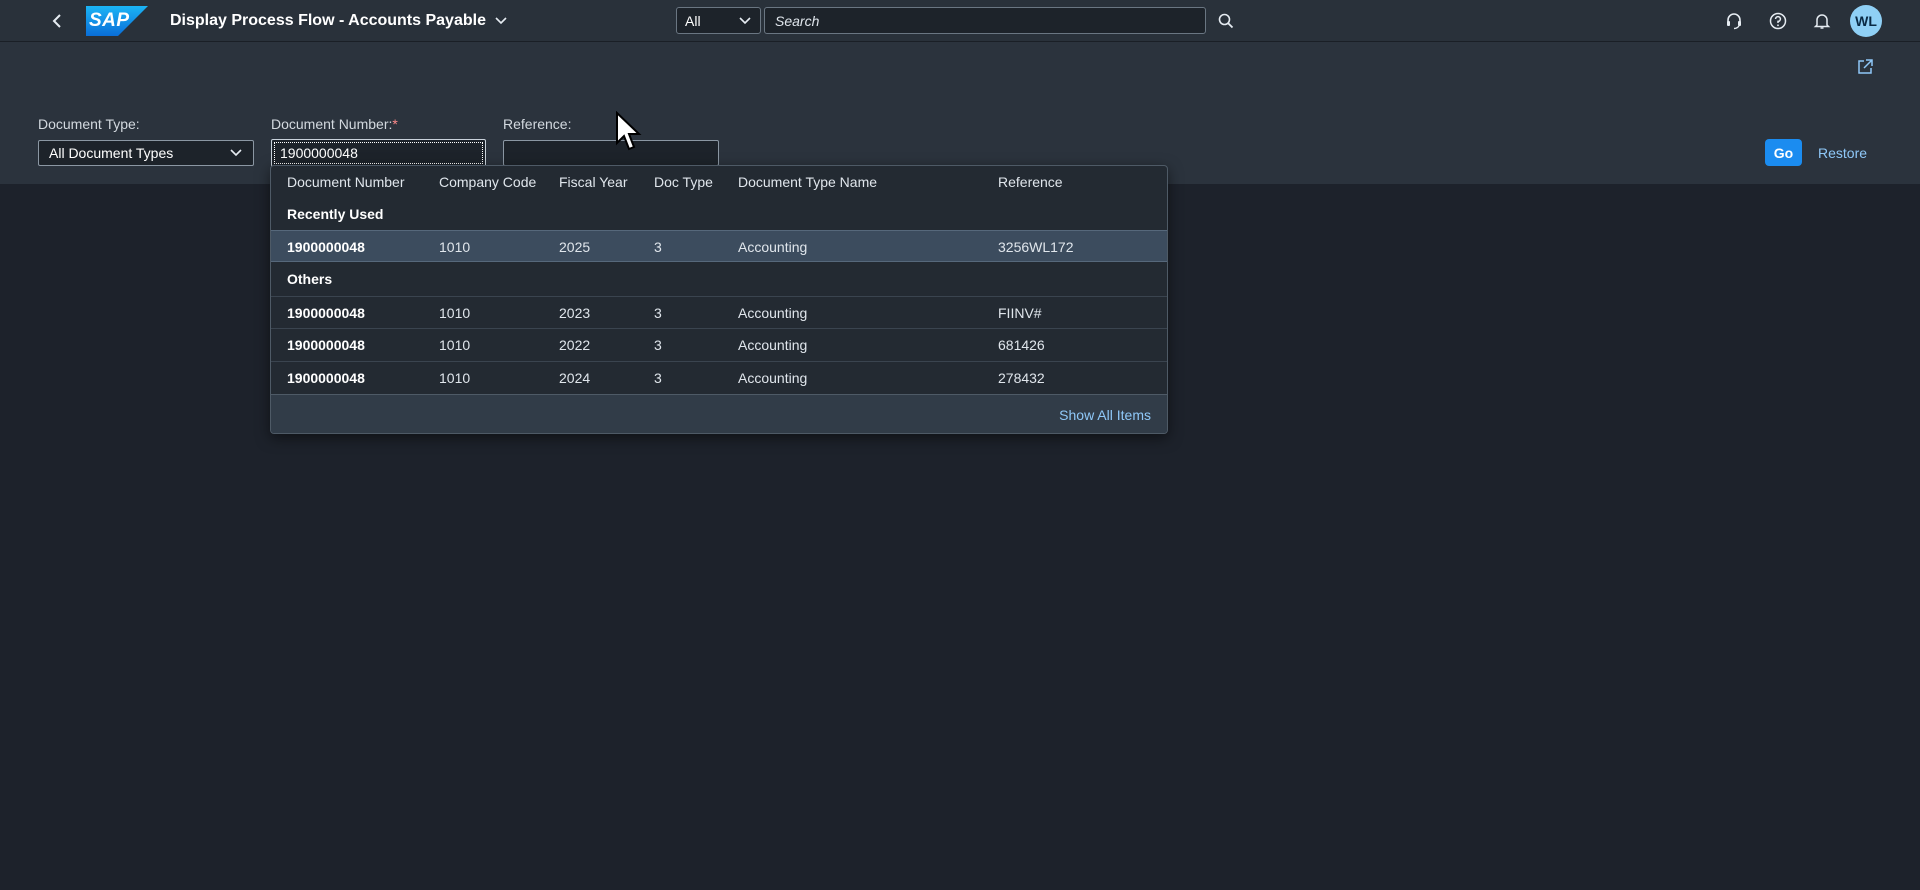 The height and width of the screenshot is (890, 1920). I want to click on column-header: Document Type Name, so click(808, 182).